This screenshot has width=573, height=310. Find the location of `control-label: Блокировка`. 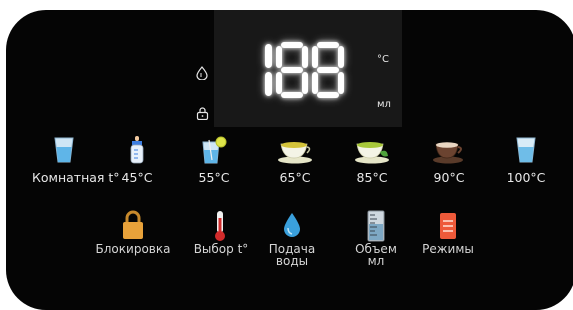

control-label: Блокировка is located at coordinates (133, 249).